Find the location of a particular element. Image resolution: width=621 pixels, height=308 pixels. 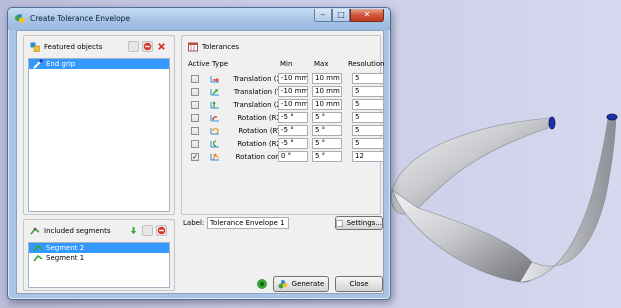

rotation-rz-icon is located at coordinates (214, 144).